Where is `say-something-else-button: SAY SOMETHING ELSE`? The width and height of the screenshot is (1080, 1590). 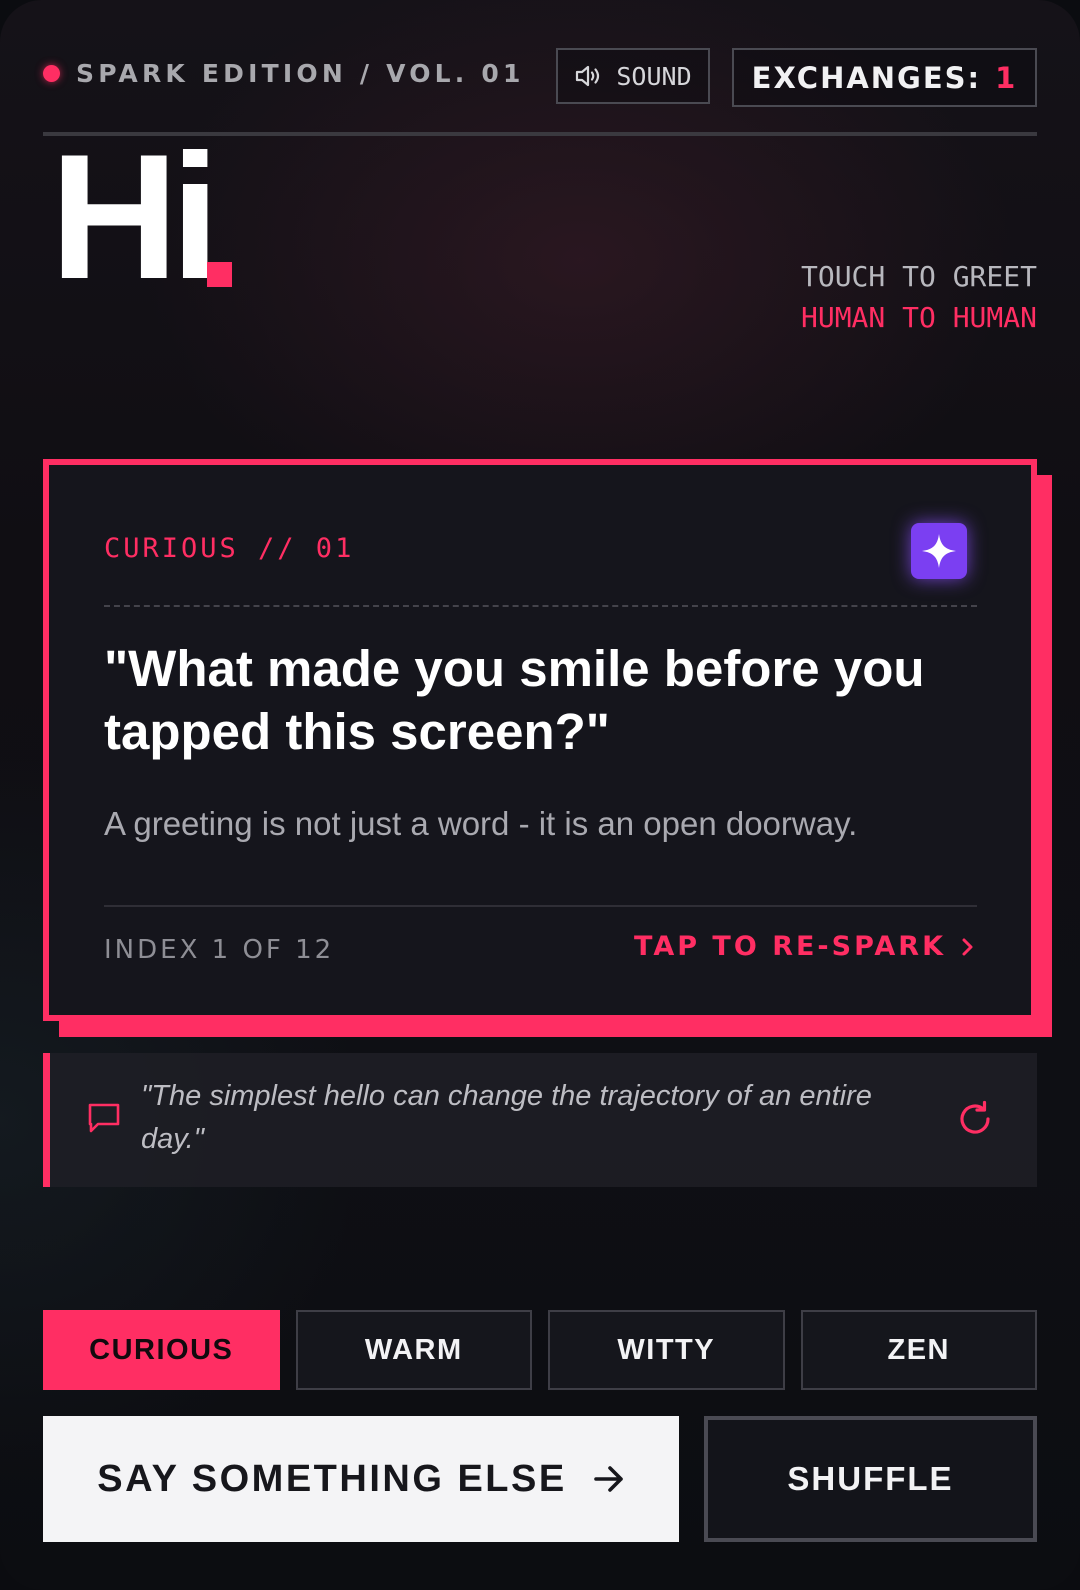
say-something-else-button: SAY SOMETHING ELSE is located at coordinates (361, 1479).